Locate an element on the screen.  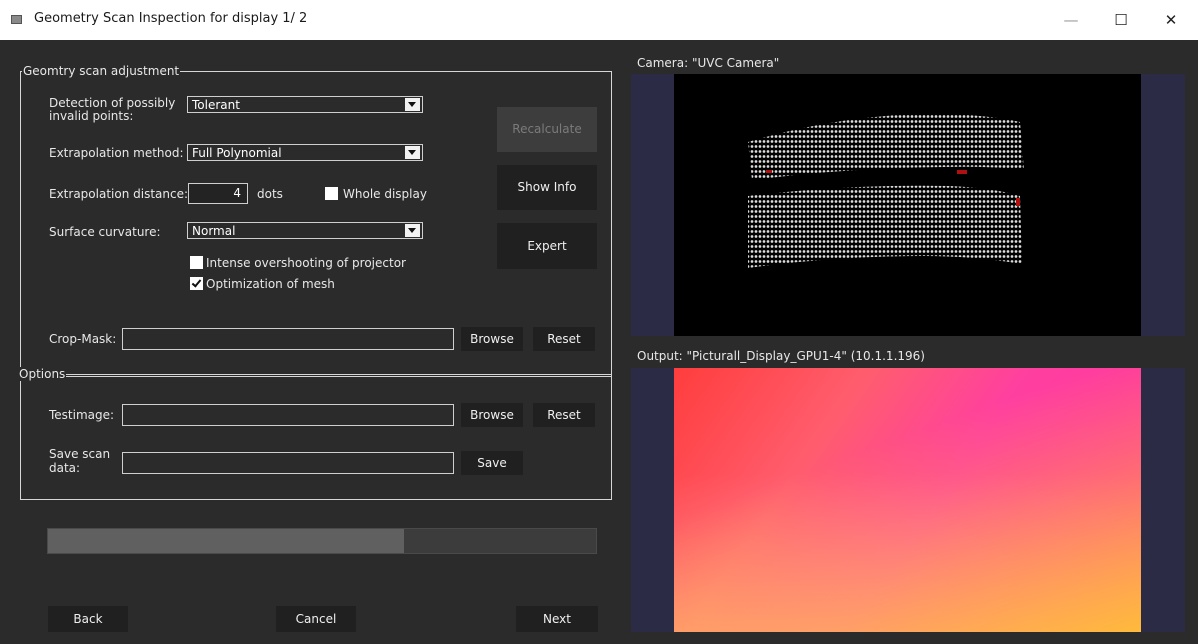
cropmask-browse-button: Browse is located at coordinates (492, 339).